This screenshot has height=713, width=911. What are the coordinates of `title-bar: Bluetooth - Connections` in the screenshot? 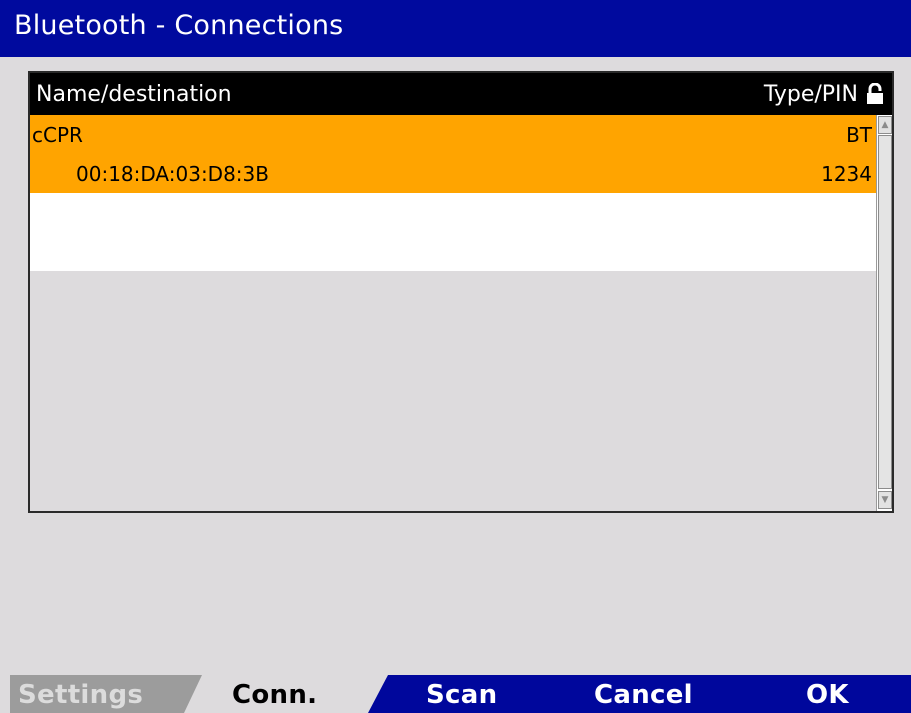 It's located at (455, 28).